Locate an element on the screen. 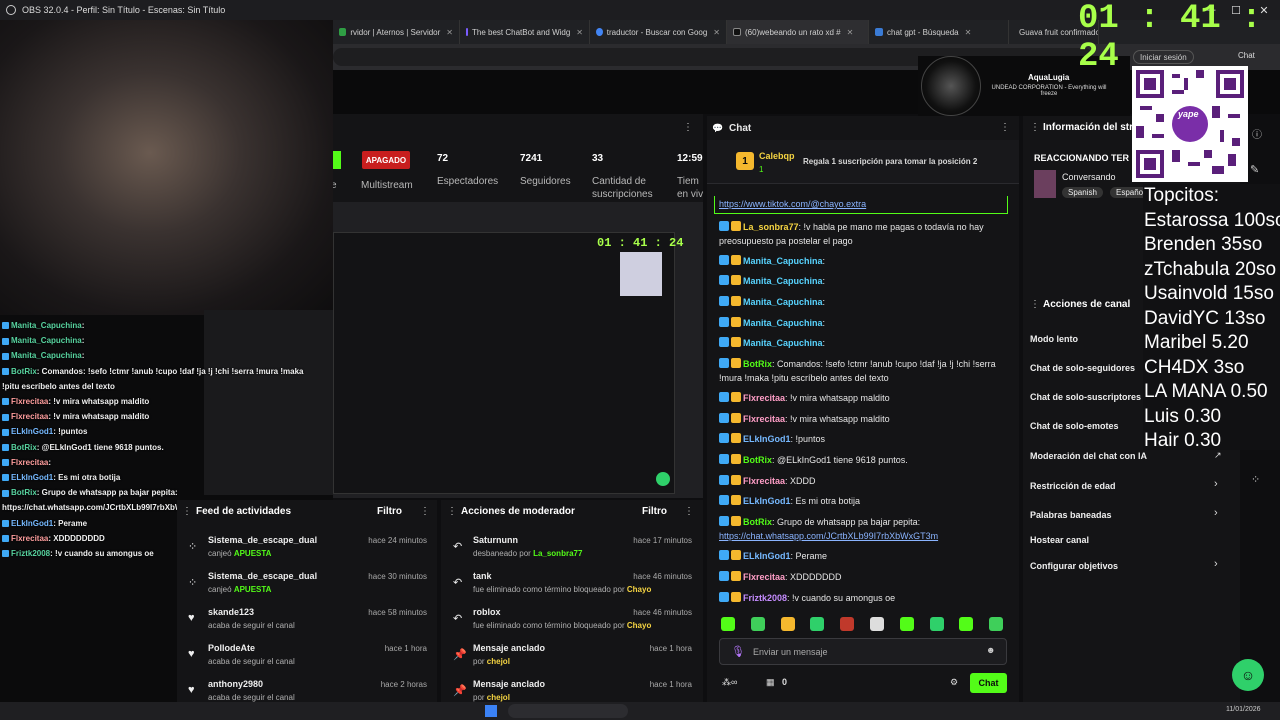  category-name: Conversando is located at coordinates (1089, 177).